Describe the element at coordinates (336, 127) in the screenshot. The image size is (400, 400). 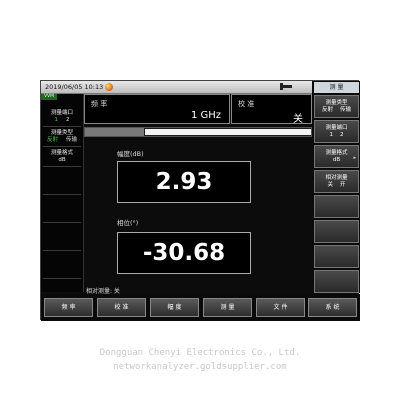
I see `measure-port-label: 测量端口` at that location.